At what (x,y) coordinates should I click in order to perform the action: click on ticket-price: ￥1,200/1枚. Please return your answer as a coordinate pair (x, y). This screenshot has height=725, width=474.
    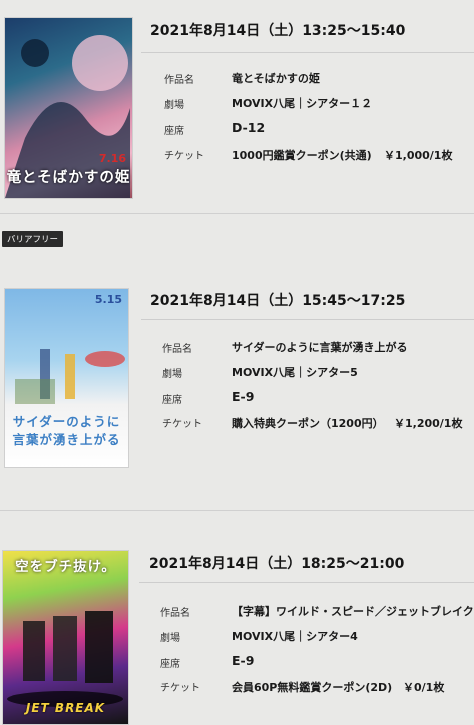
    Looking at the image, I should click on (428, 423).